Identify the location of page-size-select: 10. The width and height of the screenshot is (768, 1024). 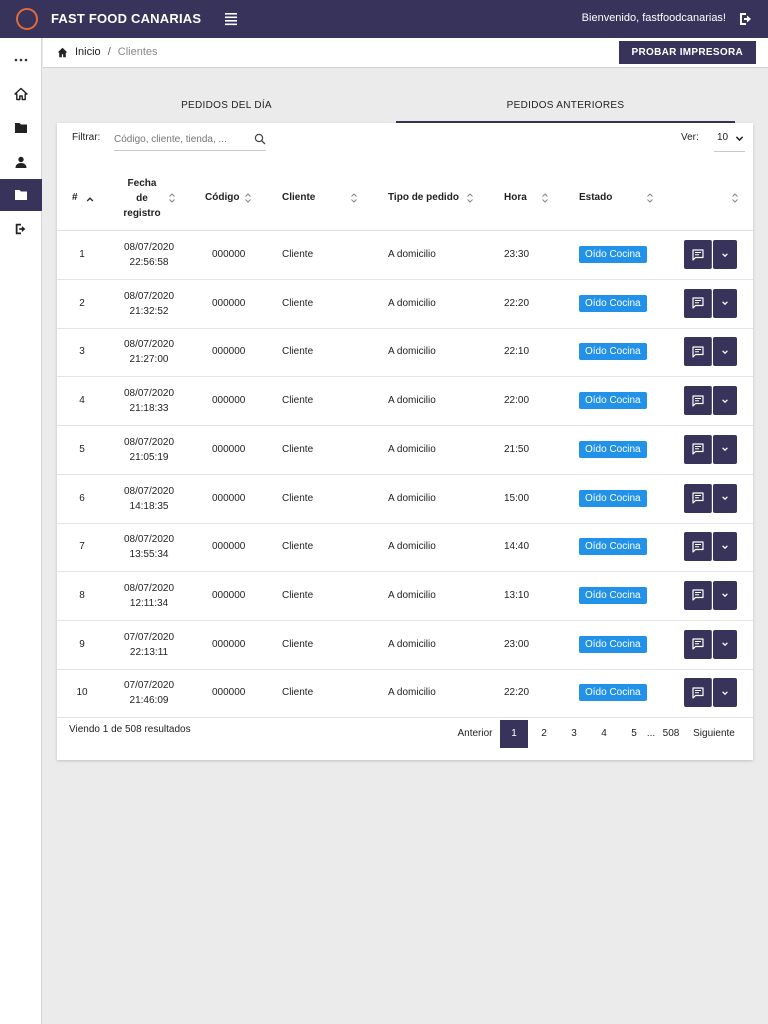
(729, 140).